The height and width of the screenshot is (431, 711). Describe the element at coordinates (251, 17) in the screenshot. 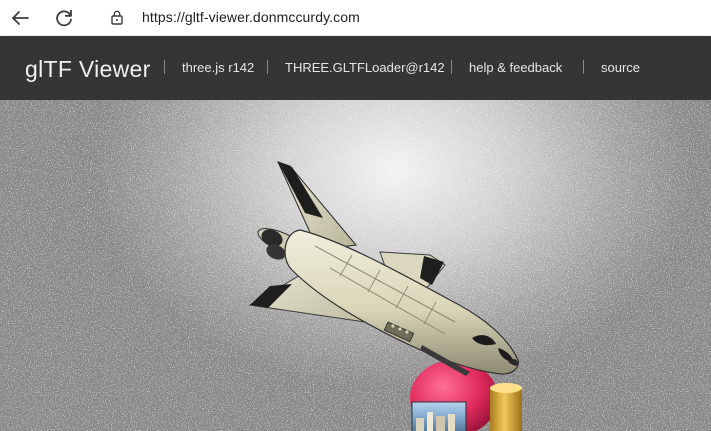

I see `url-text: https://gltf-viewer.donmccurdy.com` at that location.